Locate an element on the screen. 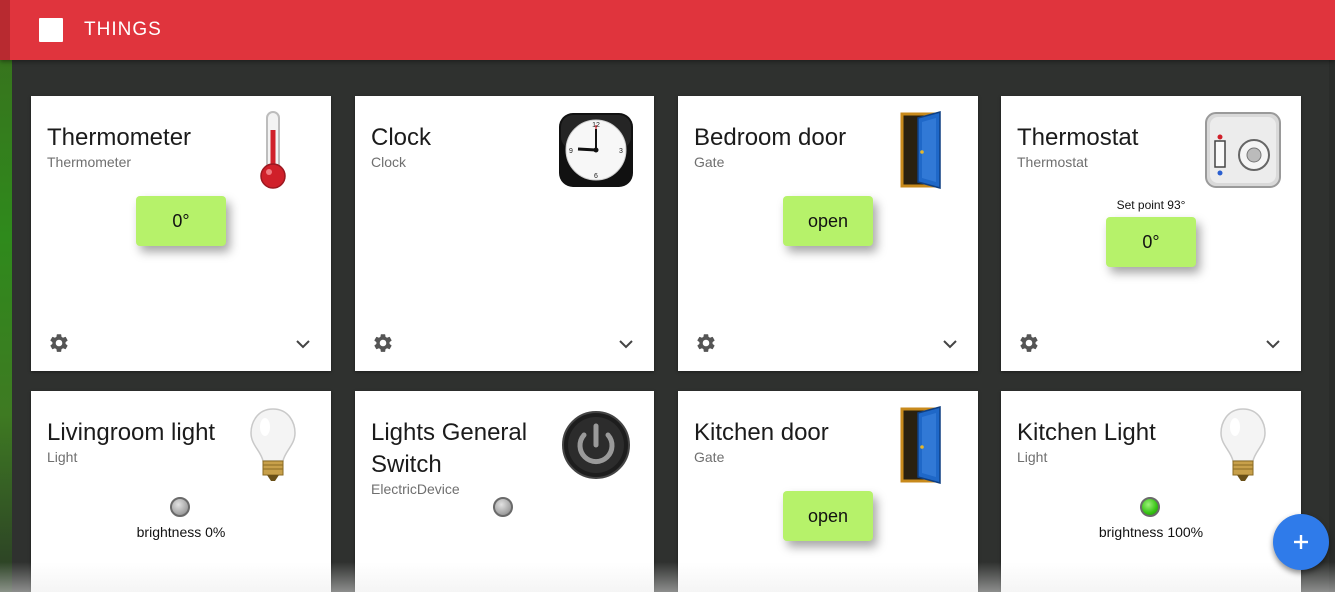 The width and height of the screenshot is (1335, 592). thing-type: Thermostat is located at coordinates (1052, 162).